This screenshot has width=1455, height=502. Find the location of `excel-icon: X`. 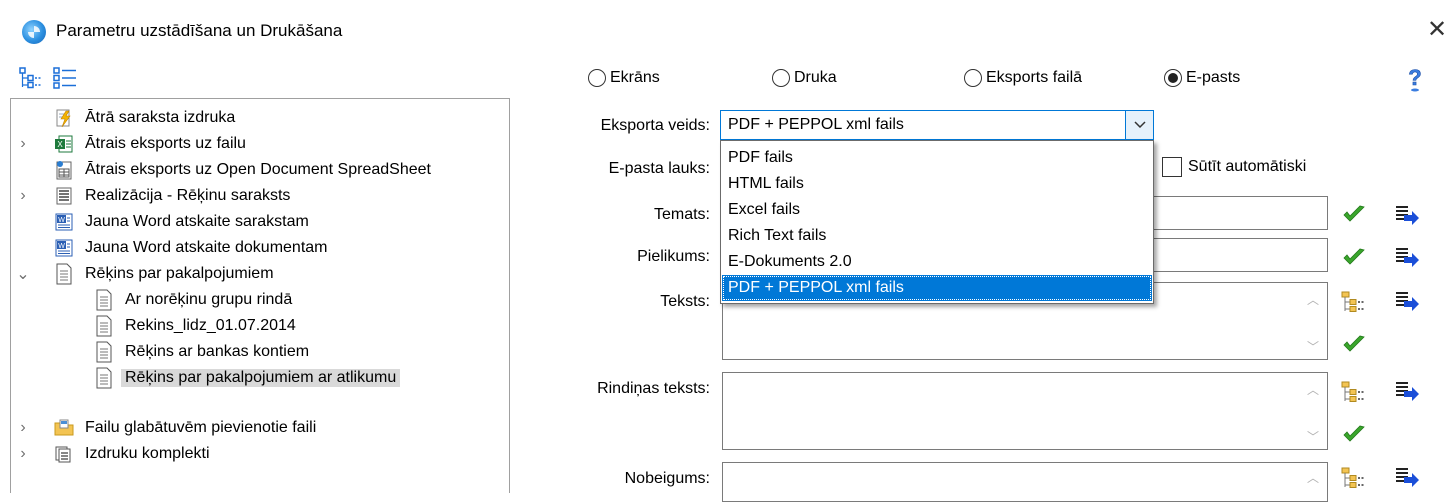

excel-icon: X is located at coordinates (64, 144).